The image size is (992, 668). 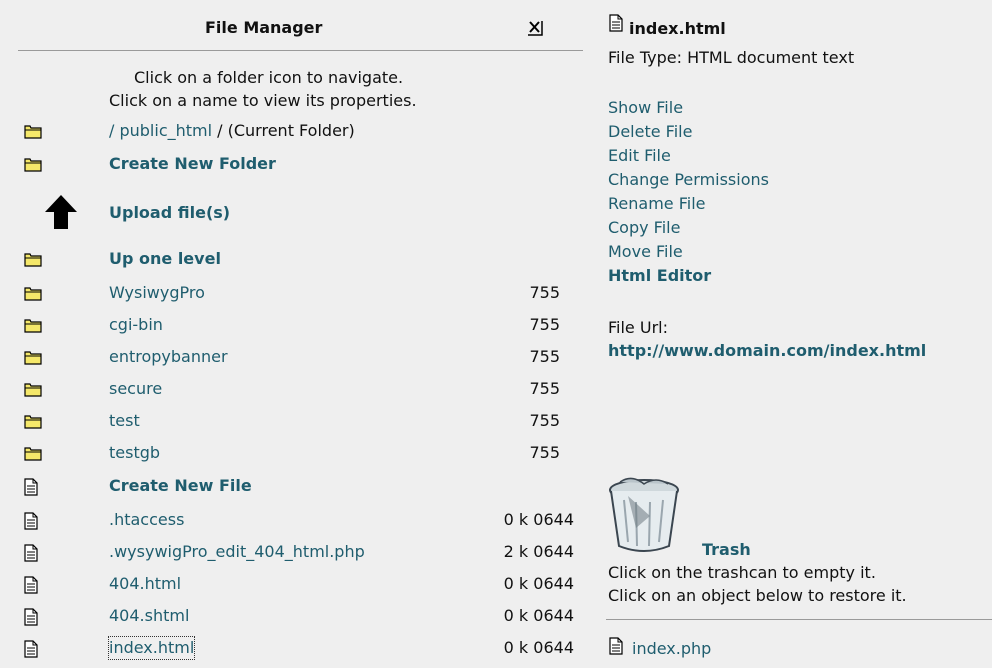 I want to click on folder-row: testgb 755, so click(x=300, y=453).